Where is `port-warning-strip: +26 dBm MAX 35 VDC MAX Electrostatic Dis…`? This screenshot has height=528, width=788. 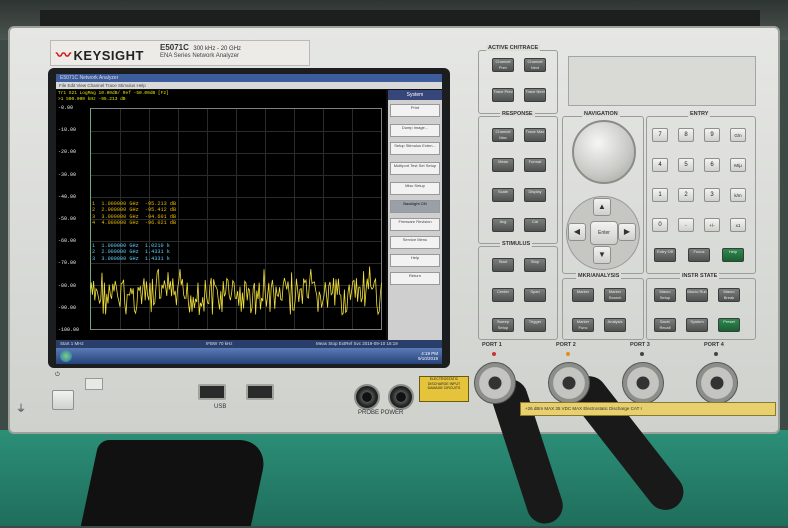
port-warning-strip: +26 dBm MAX 35 VDC MAX Electrostatic Dis… is located at coordinates (648, 409).